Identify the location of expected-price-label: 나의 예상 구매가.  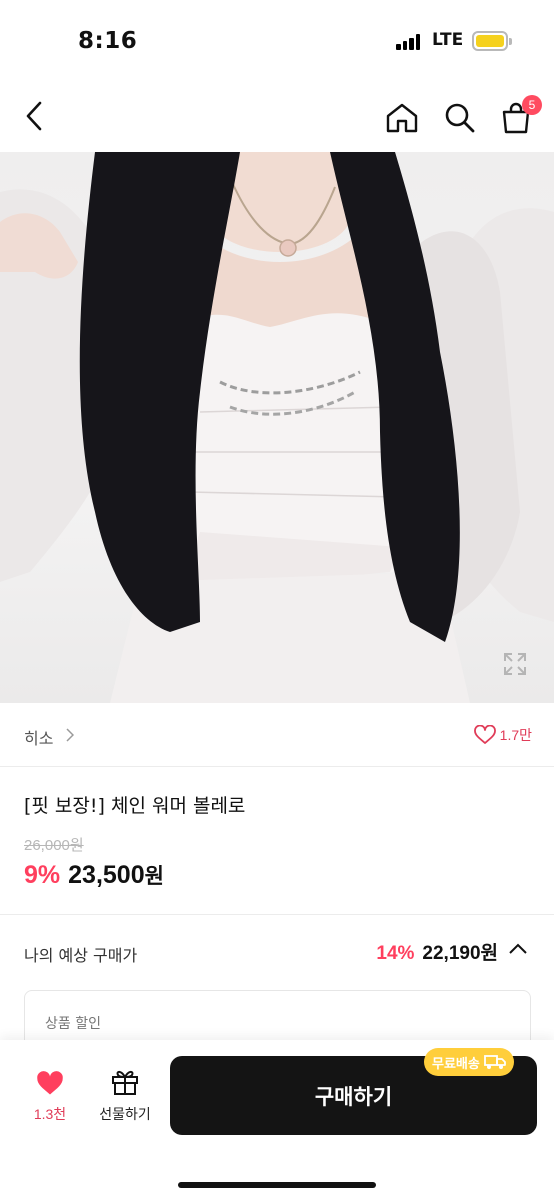
(81, 955).